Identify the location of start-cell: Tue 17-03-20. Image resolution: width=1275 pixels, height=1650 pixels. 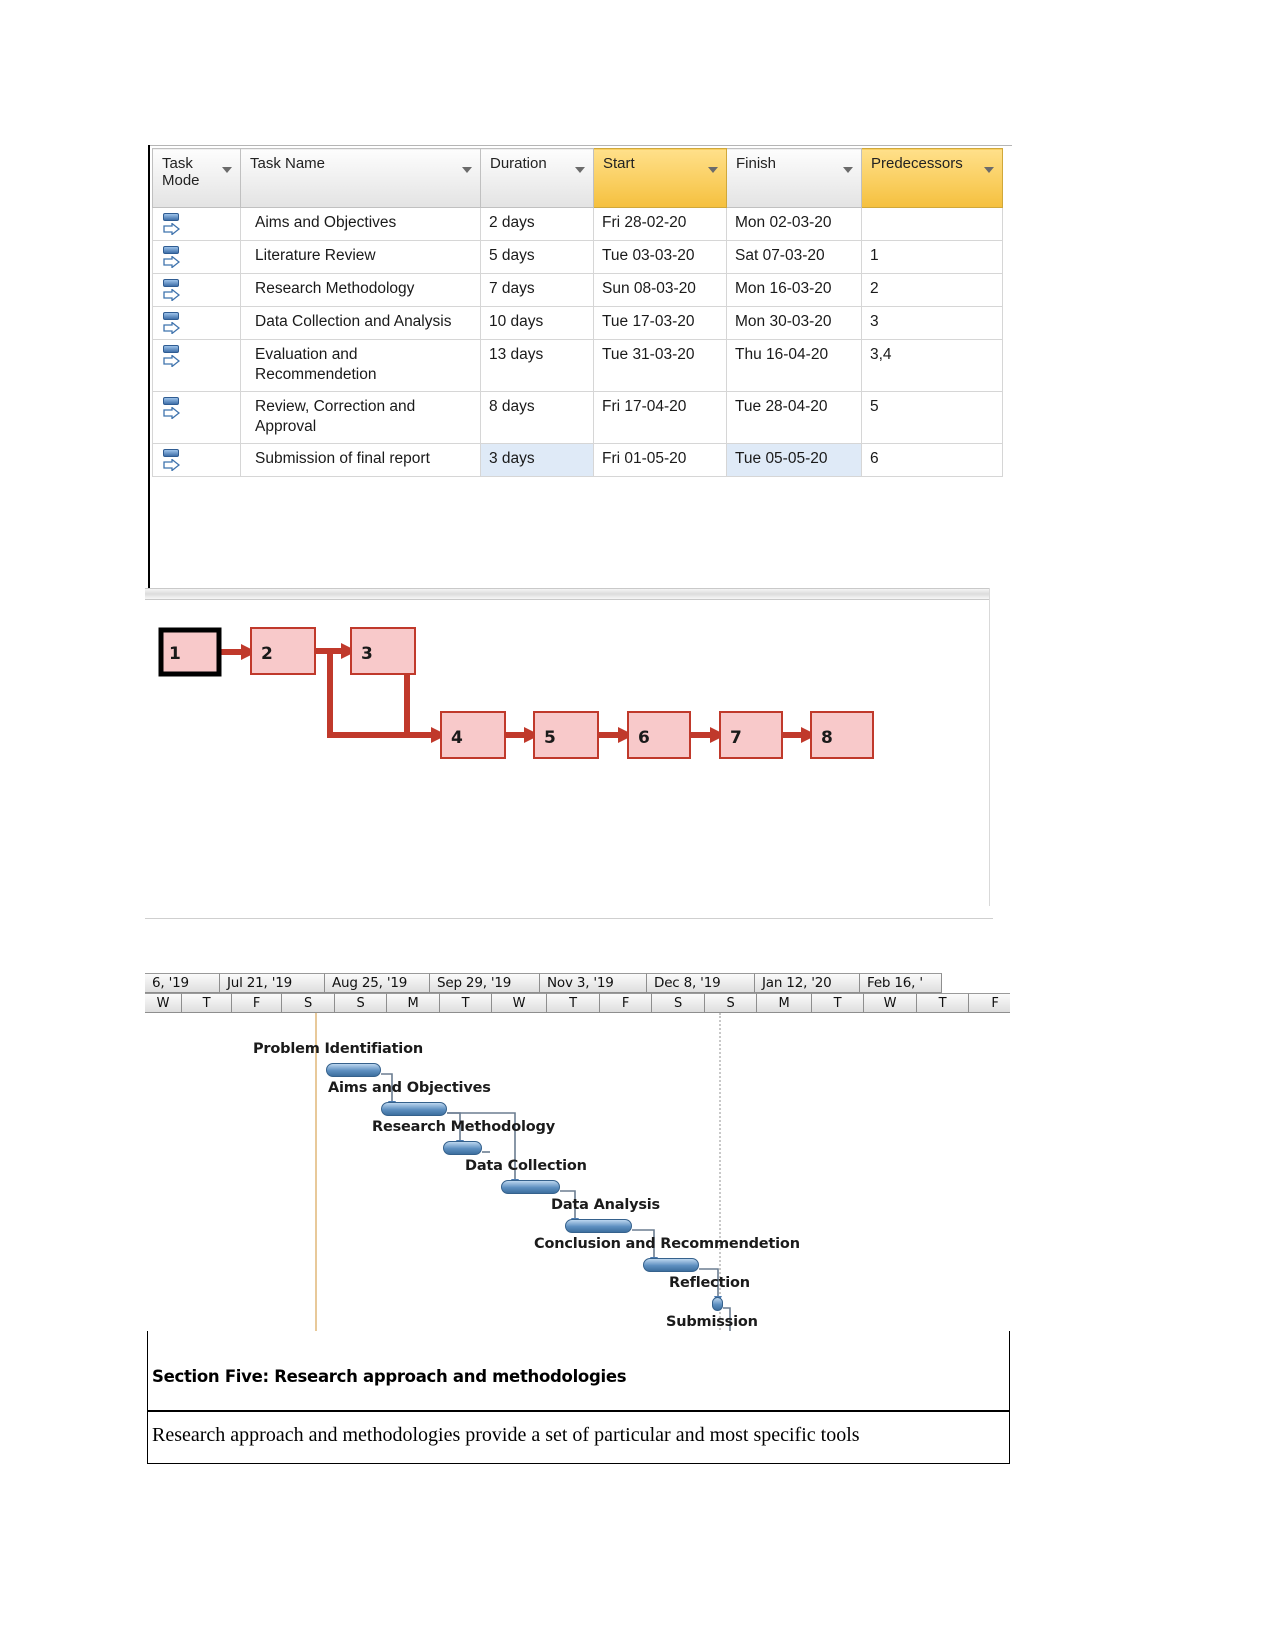
(660, 323).